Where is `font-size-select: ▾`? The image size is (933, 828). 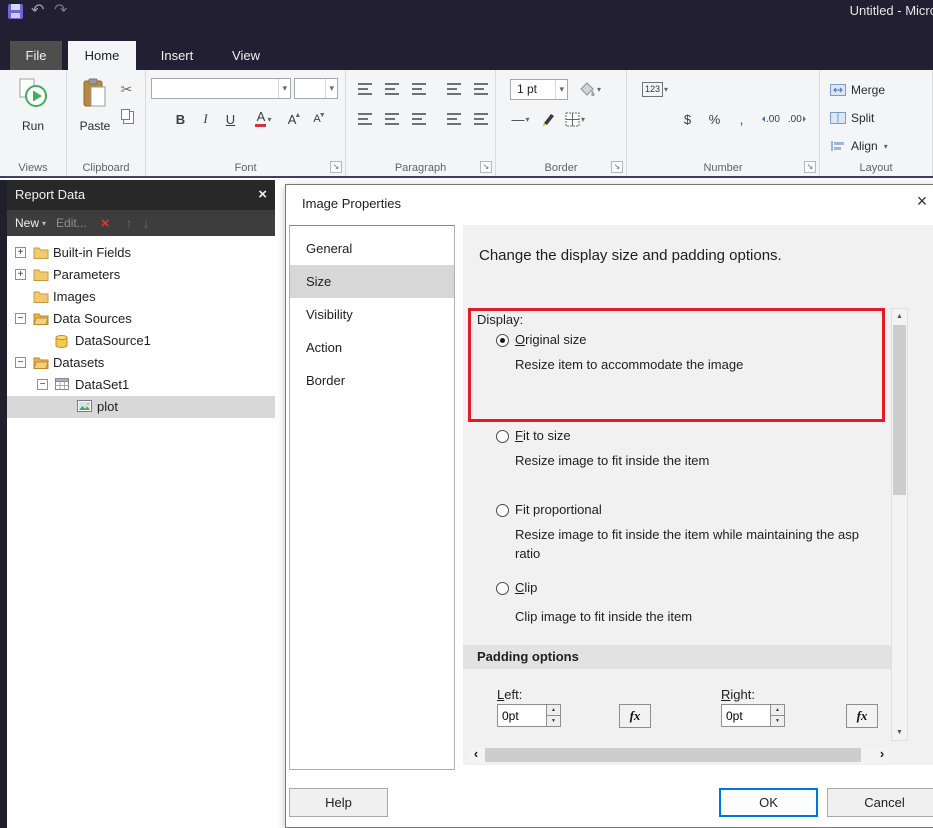
font-size-select: ▾ is located at coordinates (316, 88).